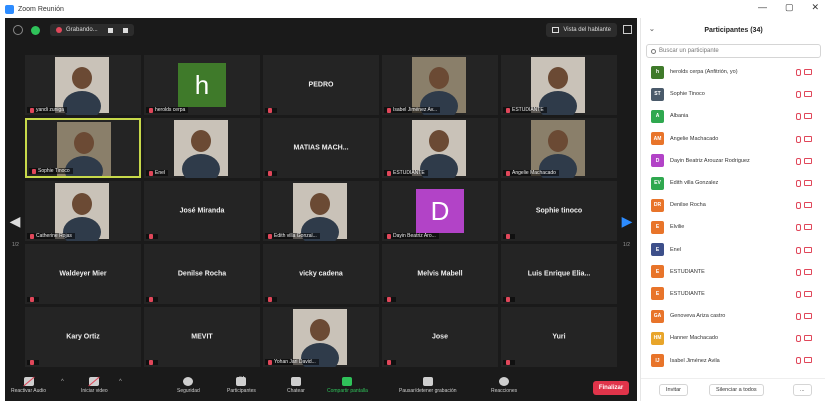 Image resolution: width=825 pixels, height=401 pixels. I want to click on mute-all-button: Silenciar a todos, so click(736, 390).